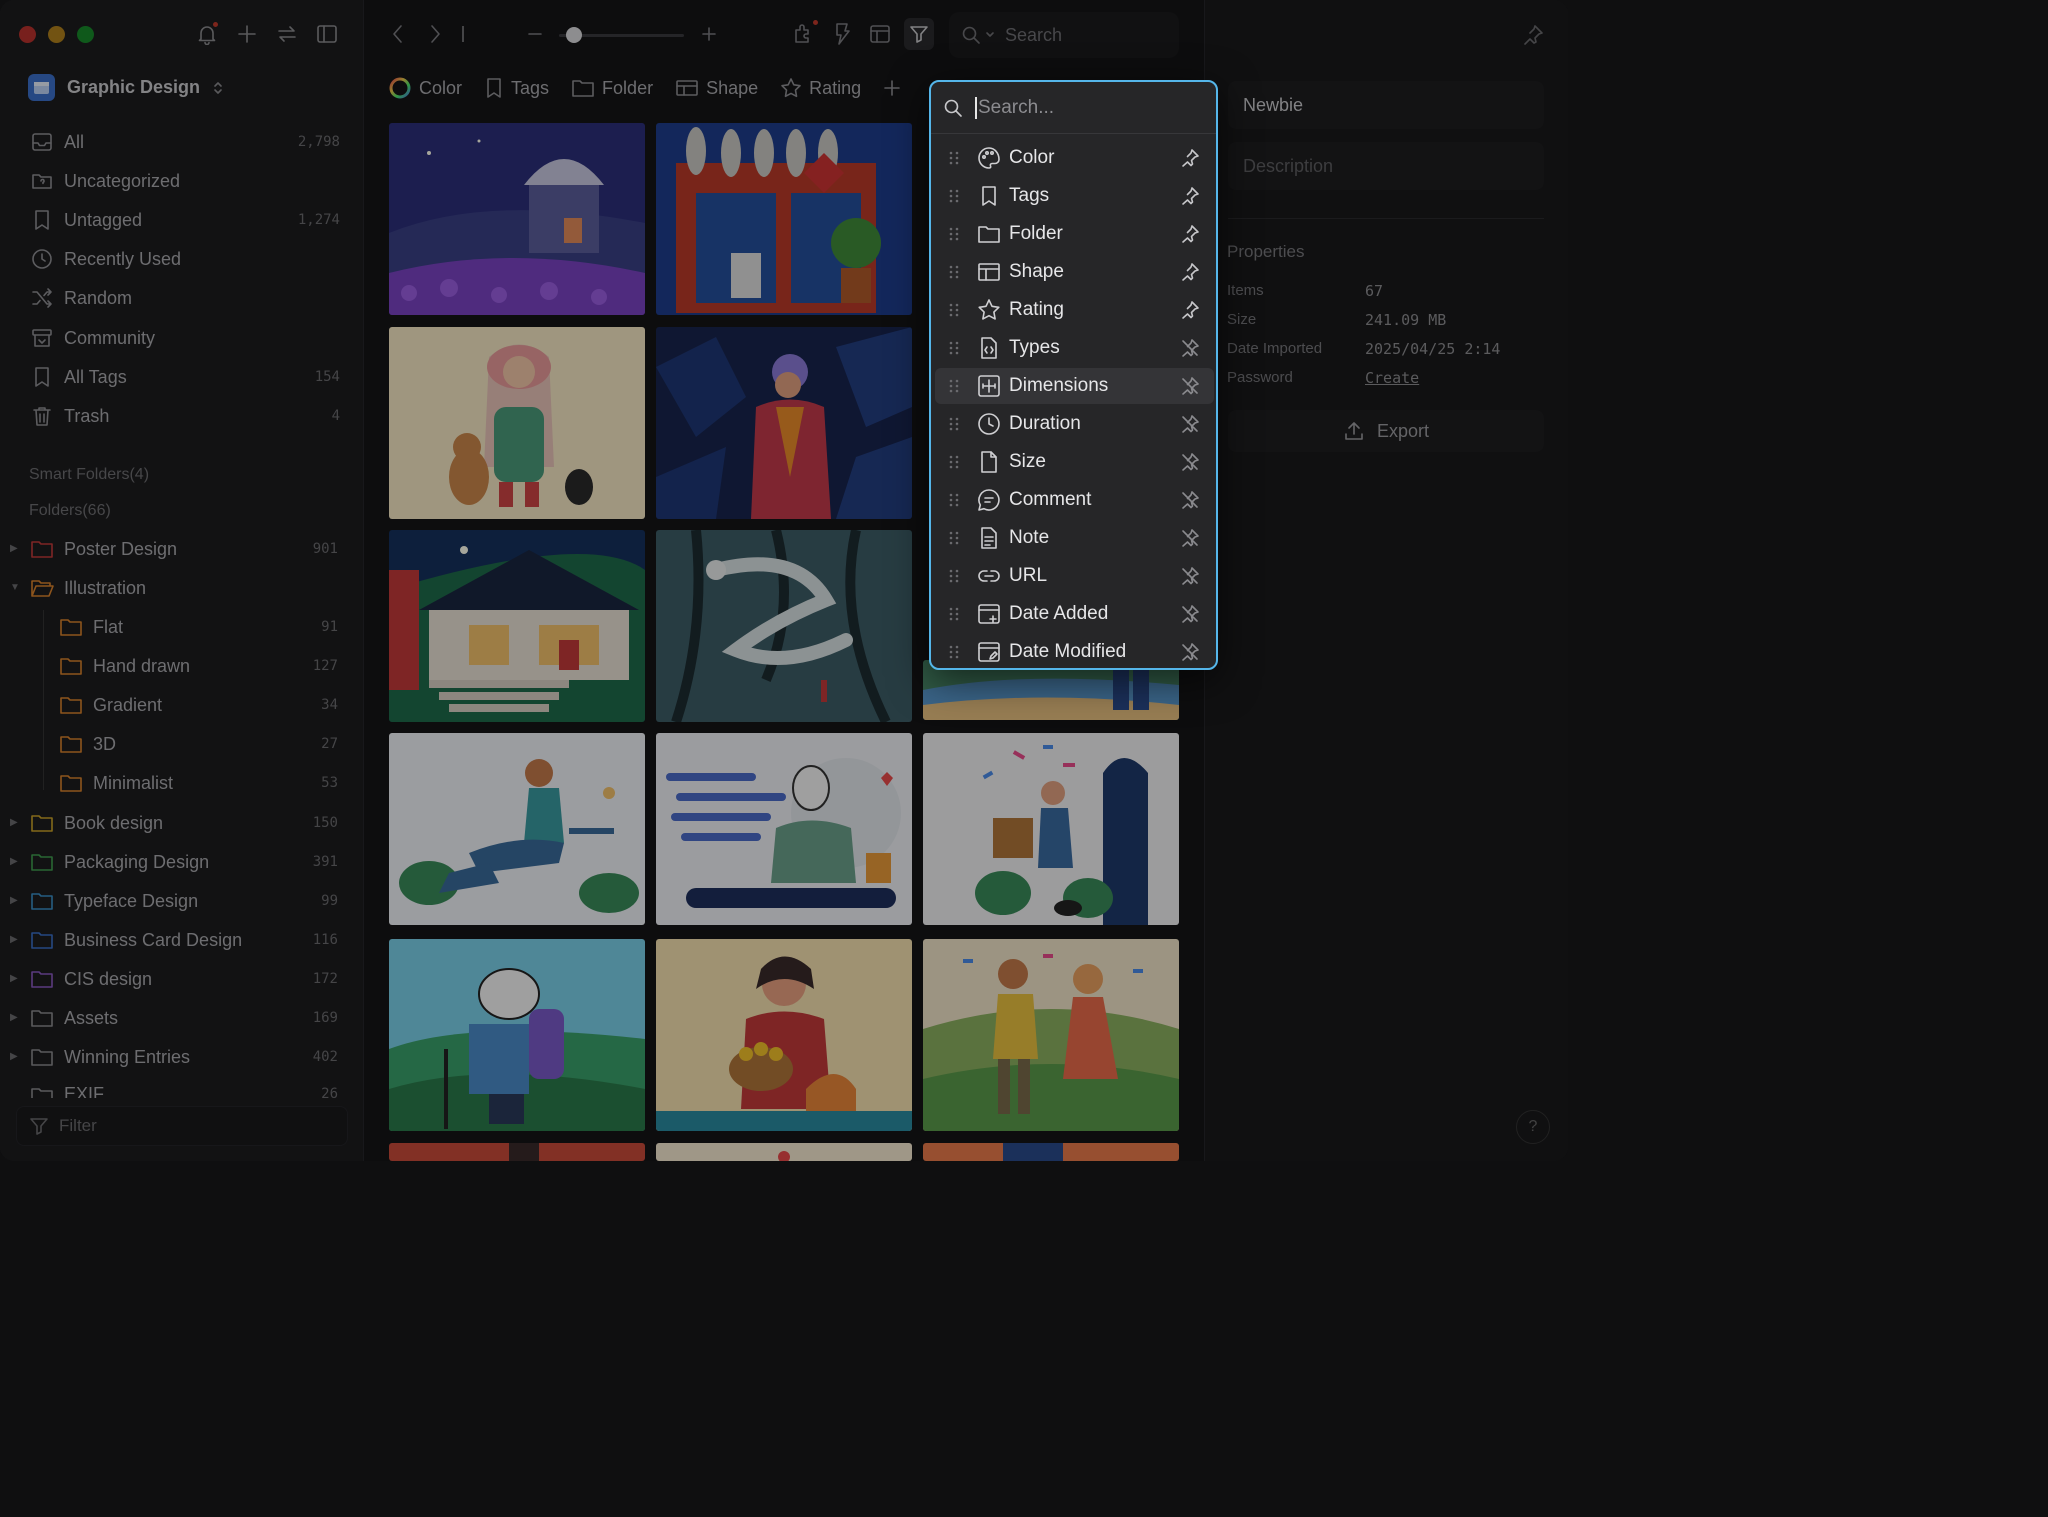  What do you see at coordinates (287, 34) in the screenshot?
I see `swap-icon` at bounding box center [287, 34].